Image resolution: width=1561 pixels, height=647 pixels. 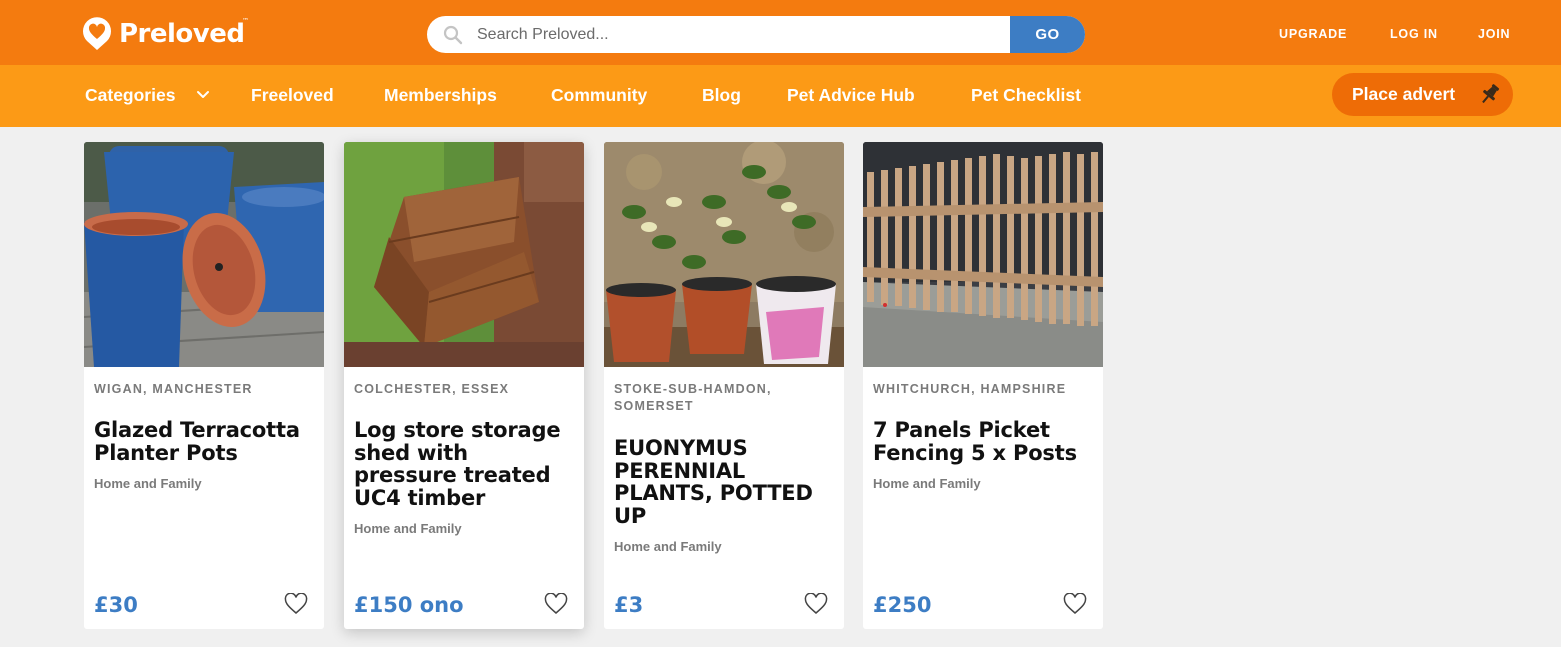 I want to click on potted-plants-photo, so click(x=724, y=254).